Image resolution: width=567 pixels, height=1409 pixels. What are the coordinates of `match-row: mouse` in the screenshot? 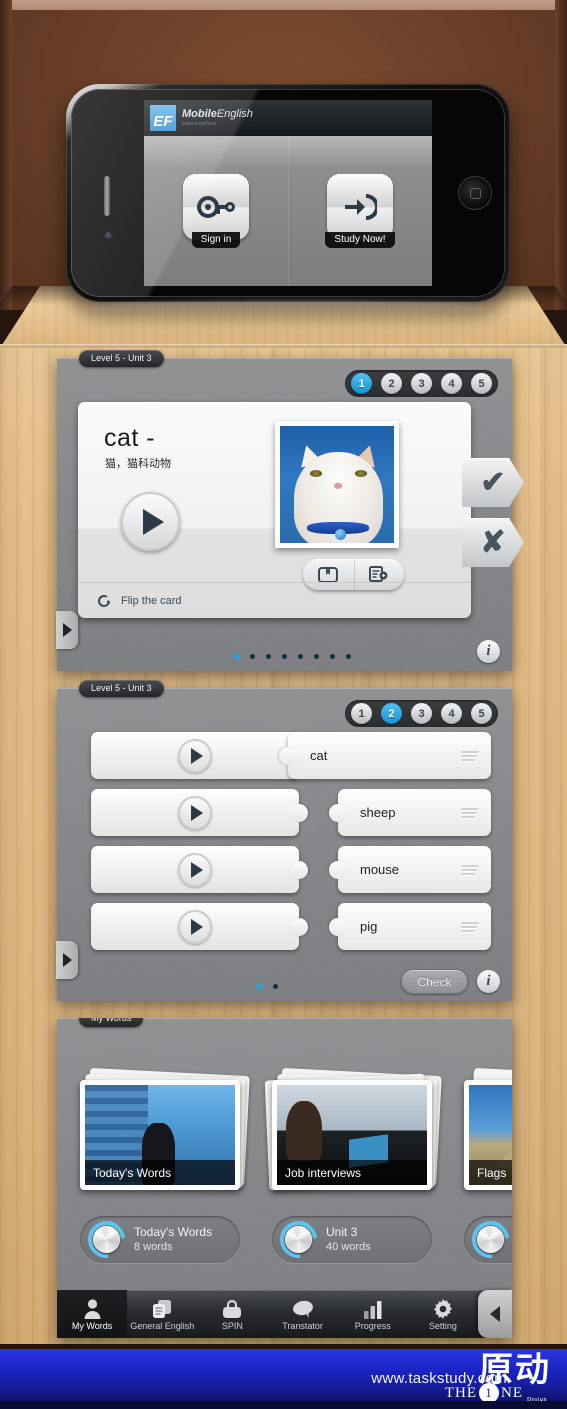 It's located at (291, 869).